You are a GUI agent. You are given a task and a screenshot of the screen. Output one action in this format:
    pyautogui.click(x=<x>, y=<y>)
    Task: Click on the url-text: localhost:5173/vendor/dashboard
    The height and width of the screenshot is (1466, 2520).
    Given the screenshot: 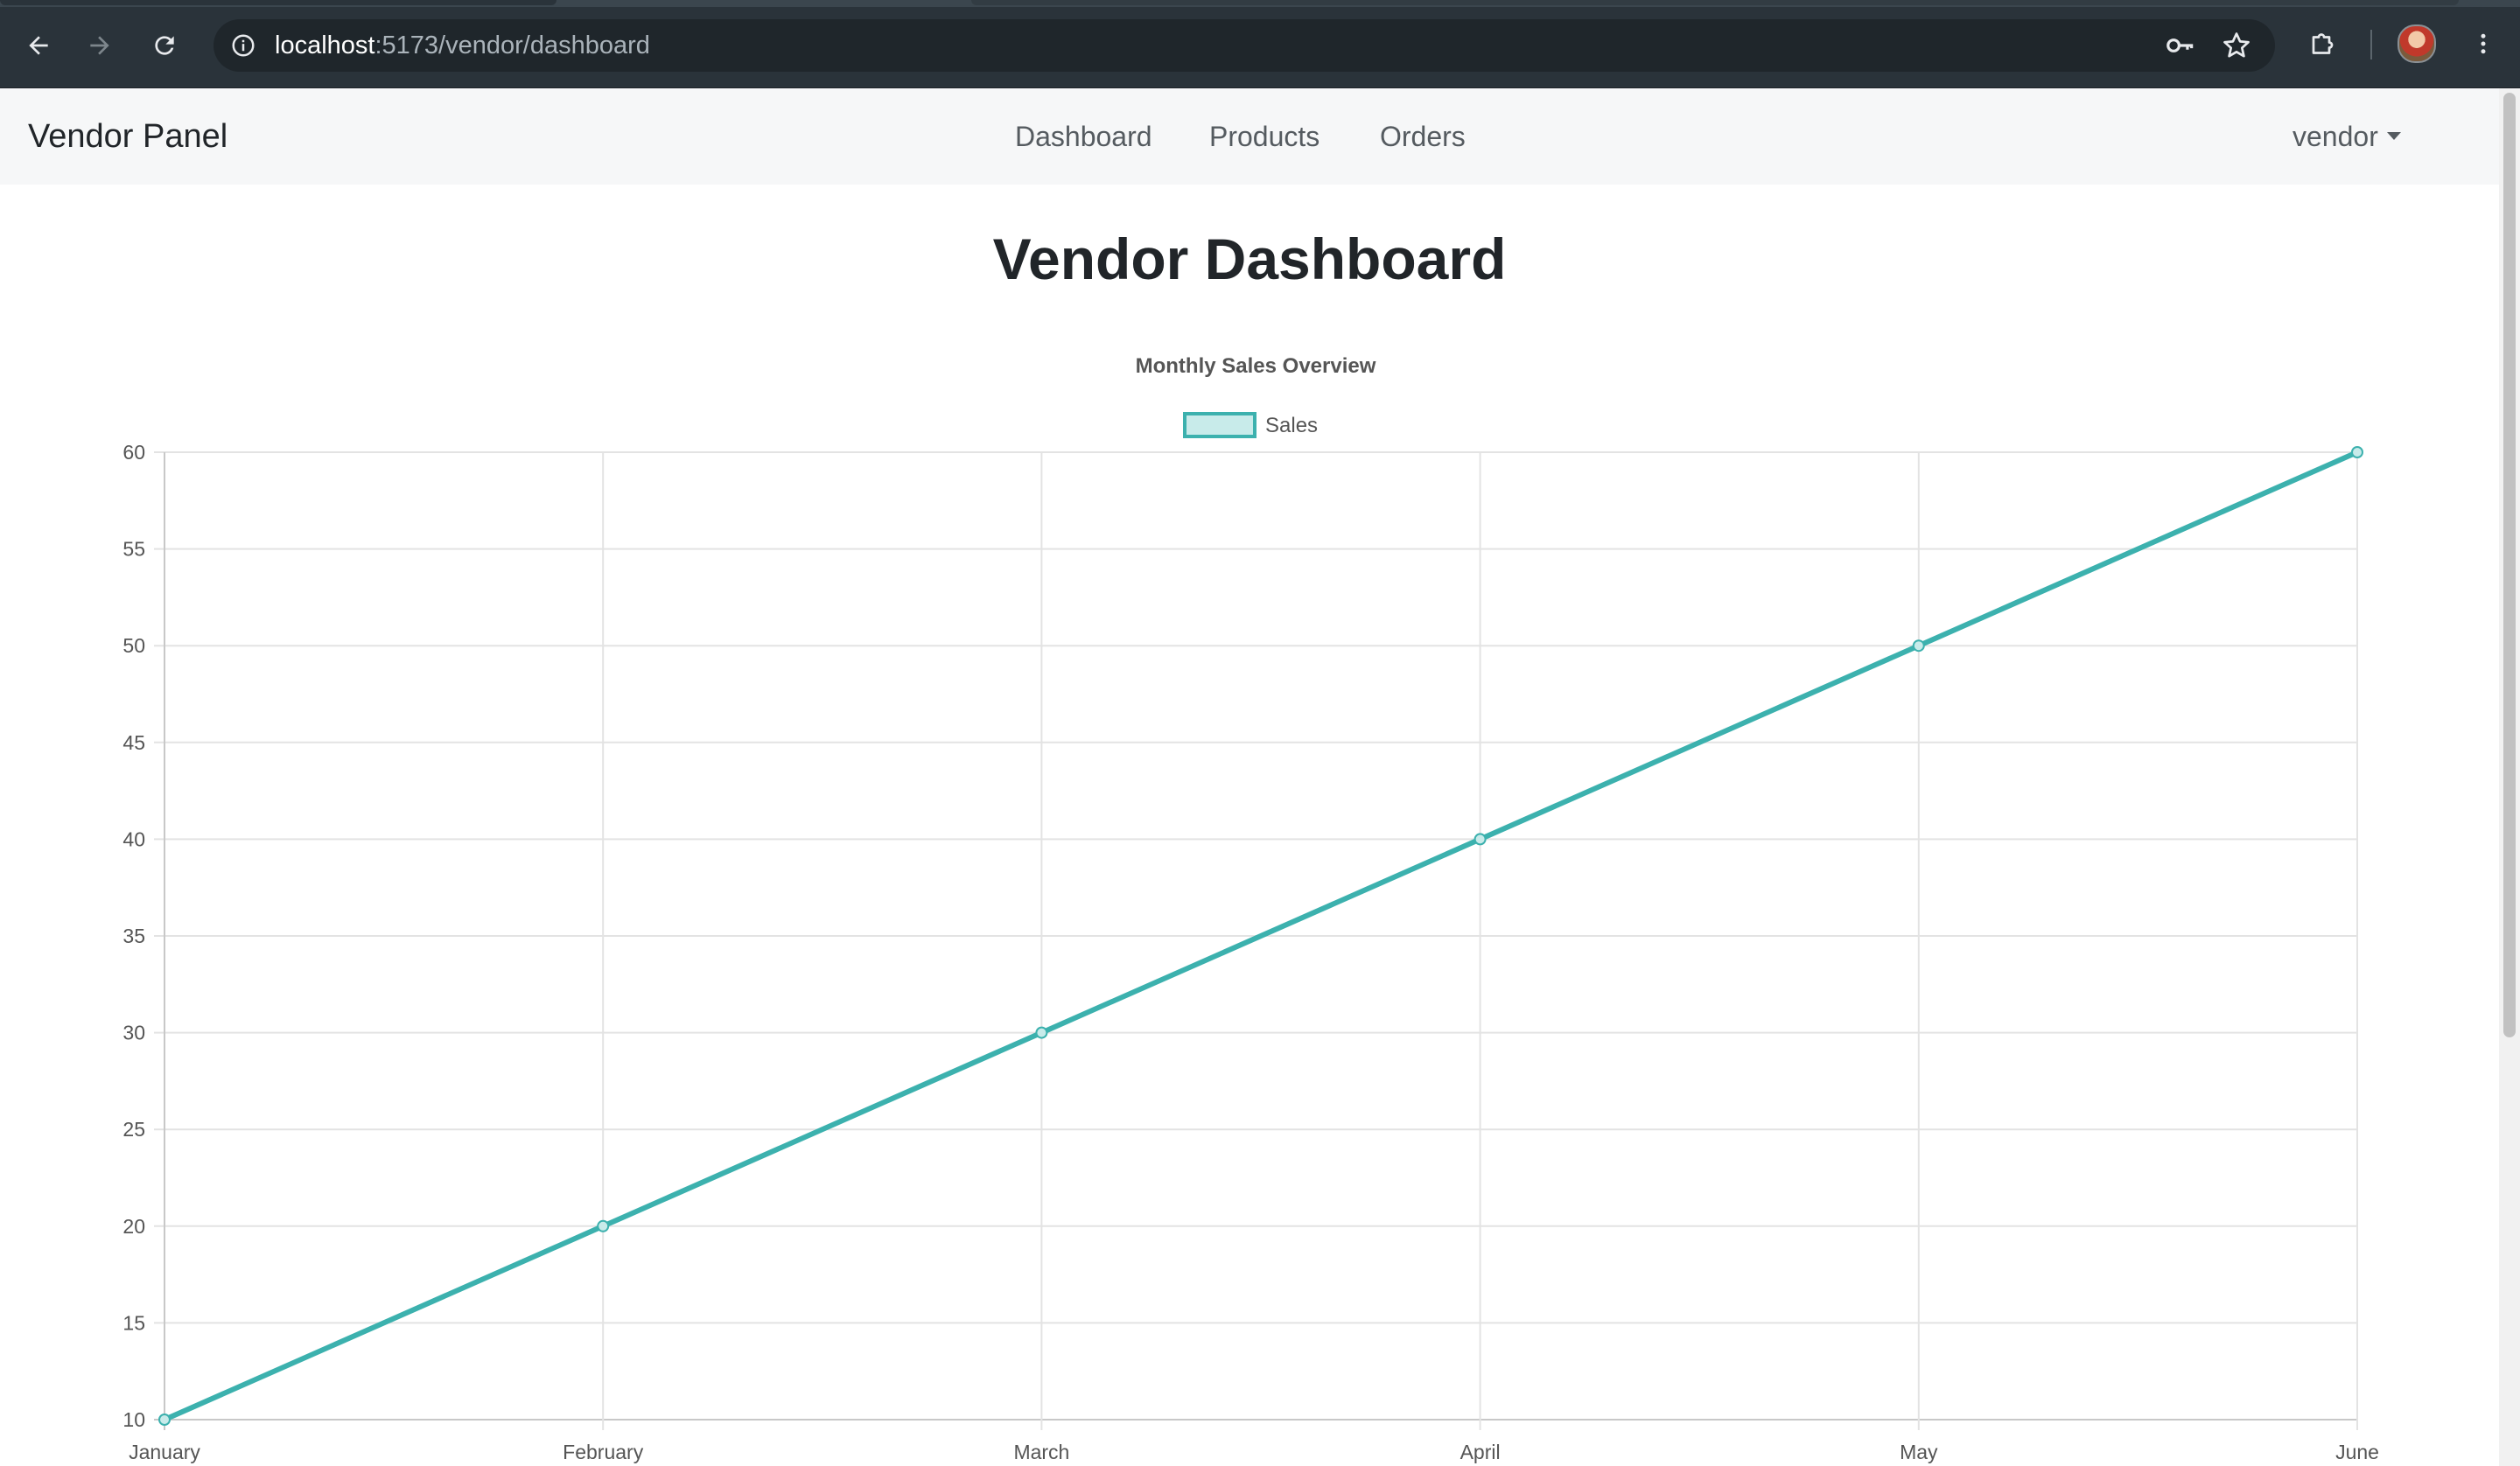 What is the action you would take?
    pyautogui.click(x=462, y=46)
    